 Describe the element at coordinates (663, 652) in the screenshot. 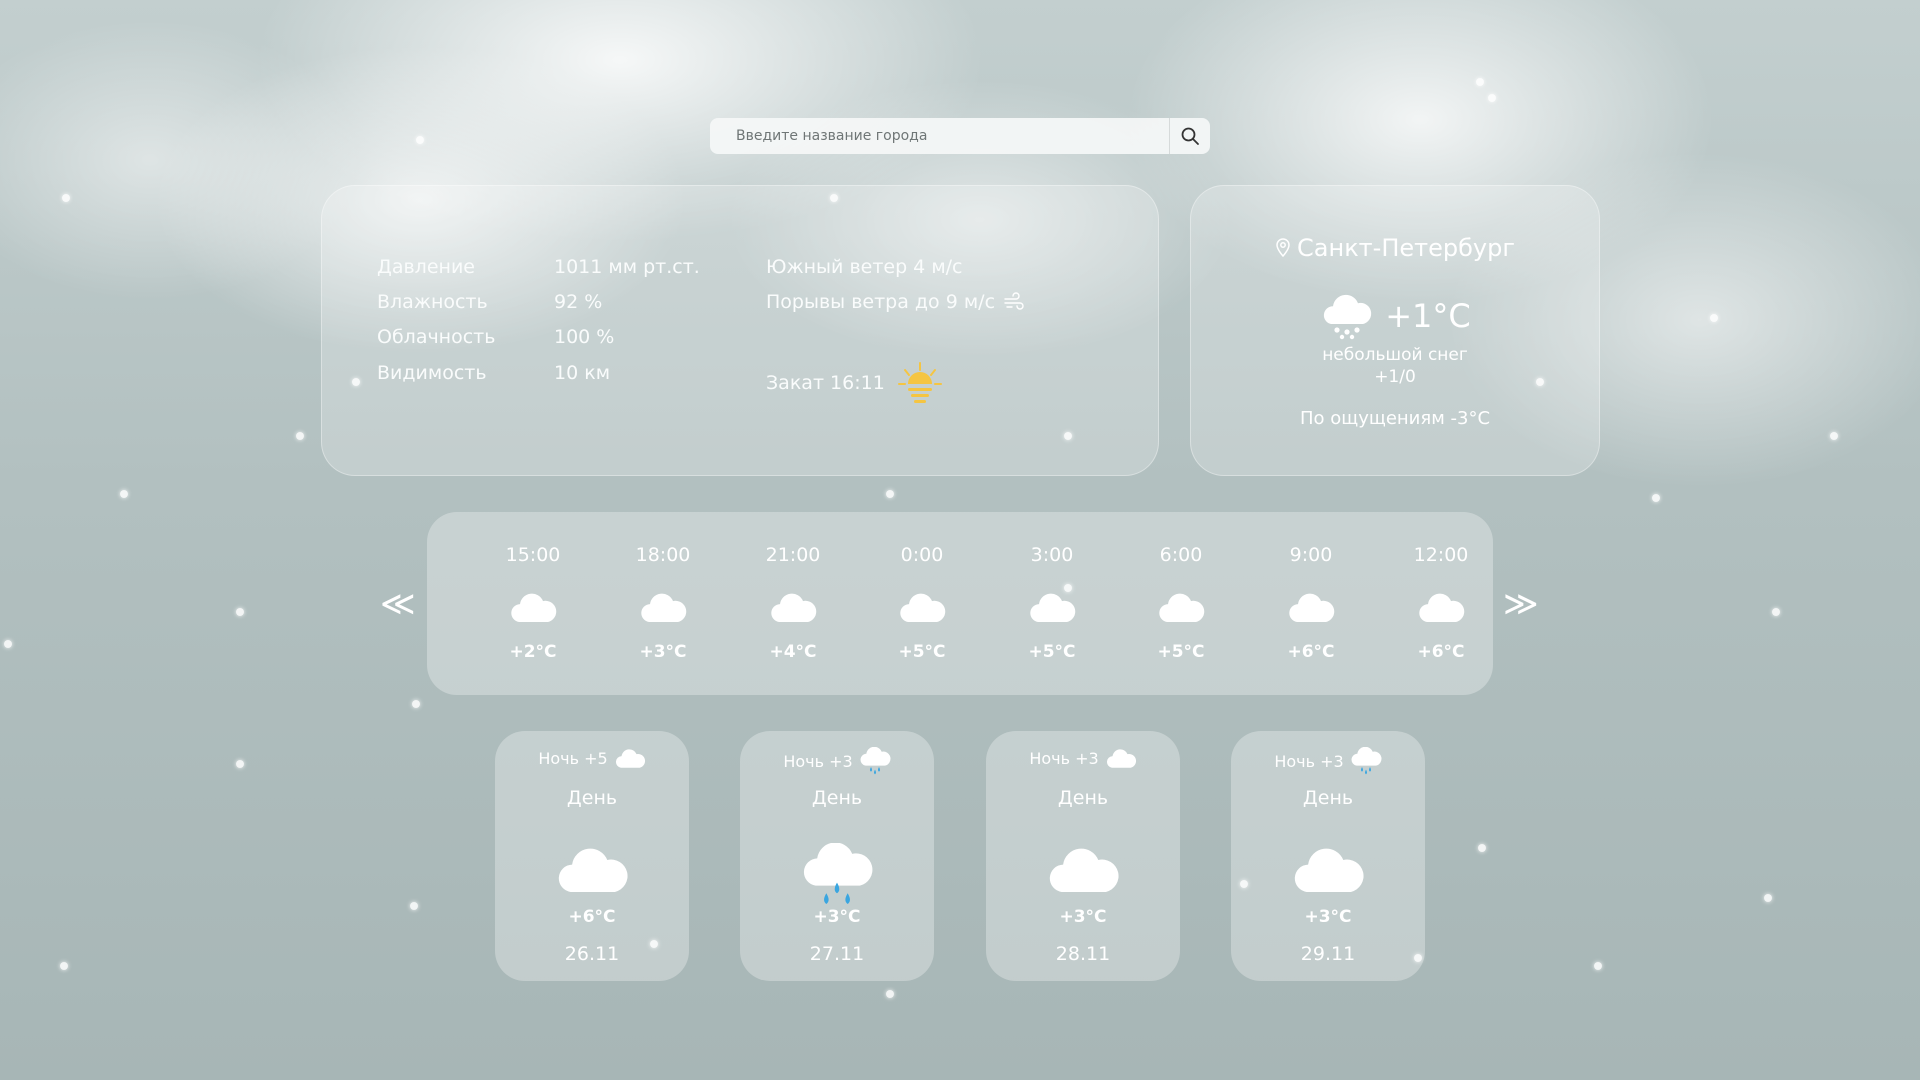

I see `hour-temp: +3°C` at that location.